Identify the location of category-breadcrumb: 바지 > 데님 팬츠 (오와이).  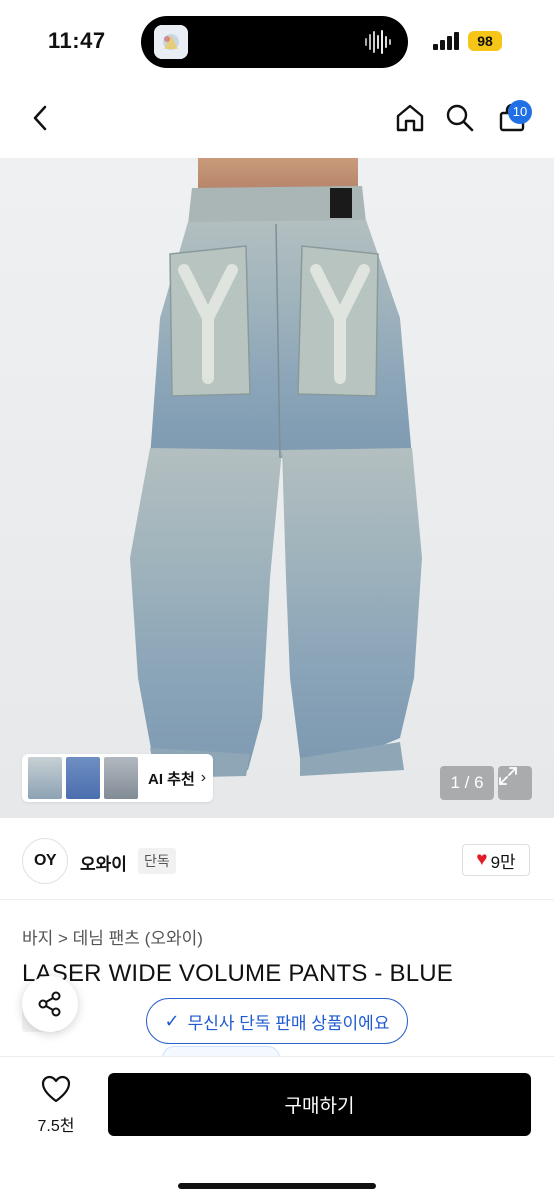
(112, 936).